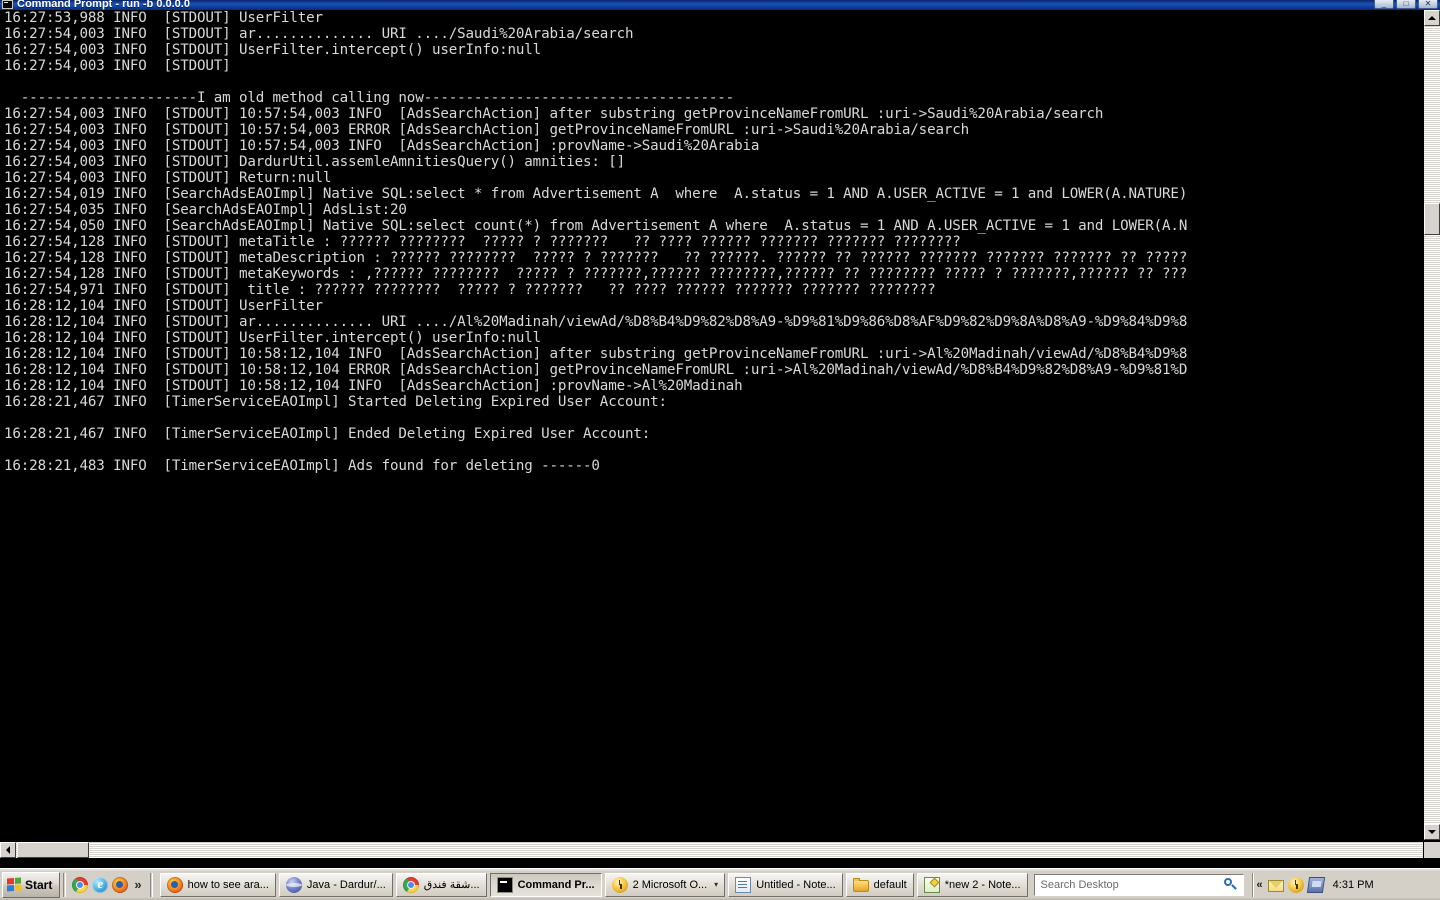 This screenshot has height=900, width=1440. I want to click on minimize-button: _, so click(1384, 4).